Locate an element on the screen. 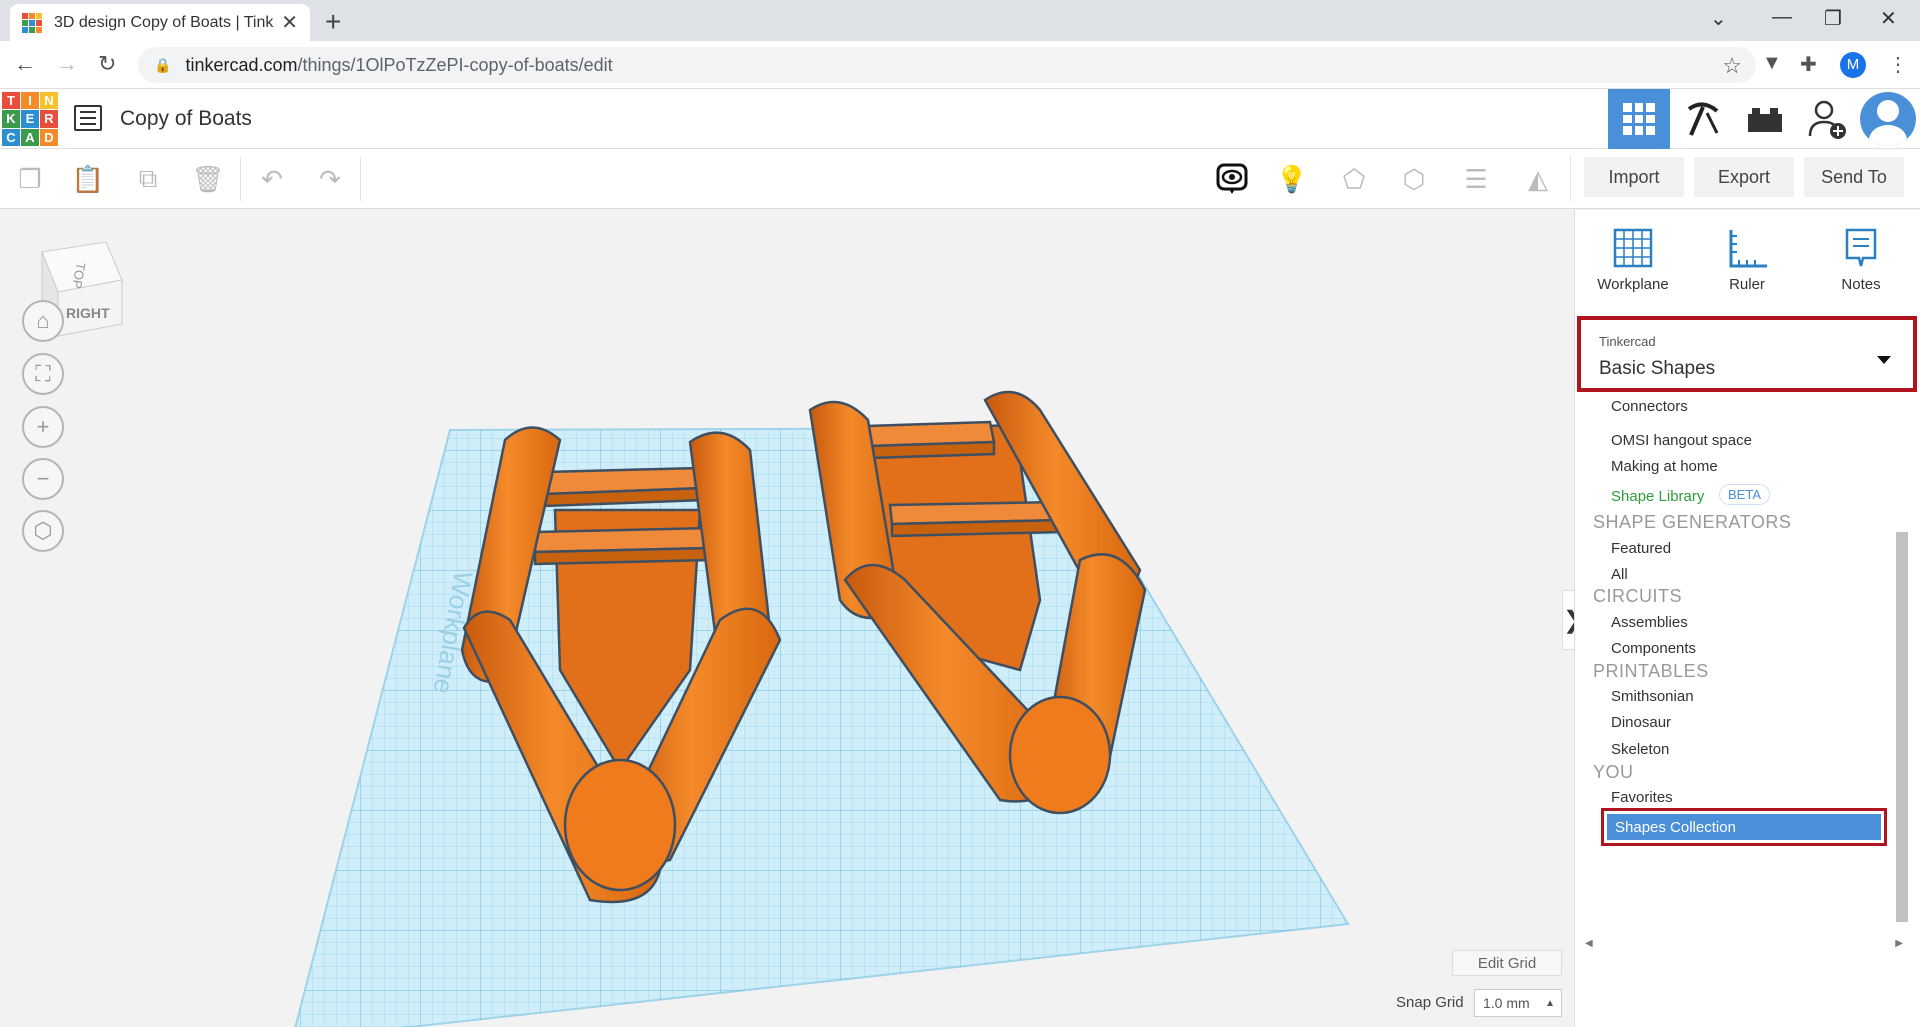 Image resolution: width=1920 pixels, height=1027 pixels. minimize-icon: — is located at coordinates (1782, 17).